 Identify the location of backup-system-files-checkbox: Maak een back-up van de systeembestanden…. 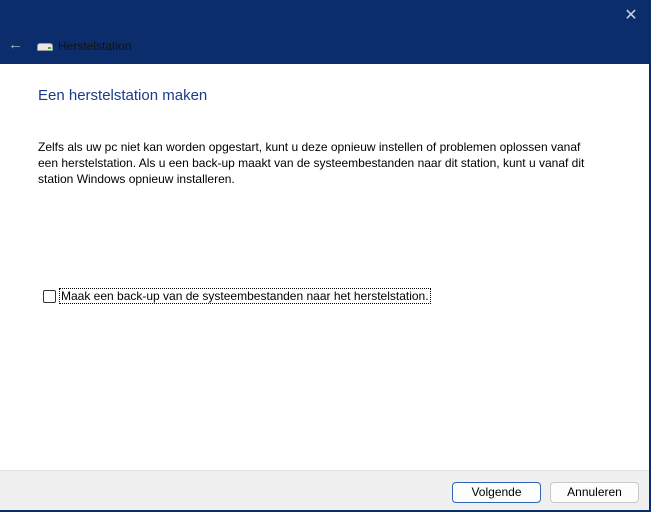
(237, 296).